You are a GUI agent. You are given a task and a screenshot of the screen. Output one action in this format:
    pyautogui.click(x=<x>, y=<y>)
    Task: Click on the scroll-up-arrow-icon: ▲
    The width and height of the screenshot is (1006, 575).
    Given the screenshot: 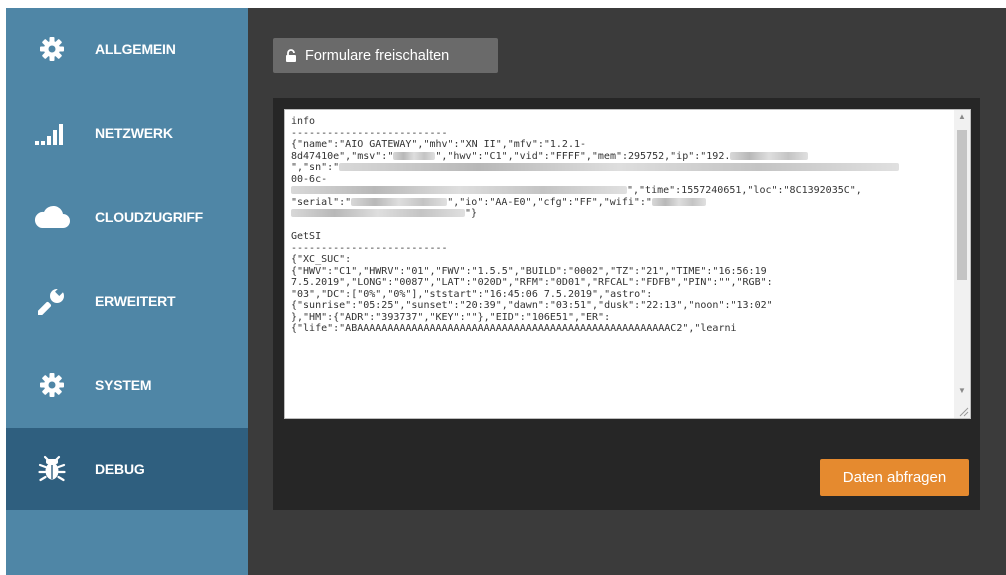 What is the action you would take?
    pyautogui.click(x=962, y=117)
    